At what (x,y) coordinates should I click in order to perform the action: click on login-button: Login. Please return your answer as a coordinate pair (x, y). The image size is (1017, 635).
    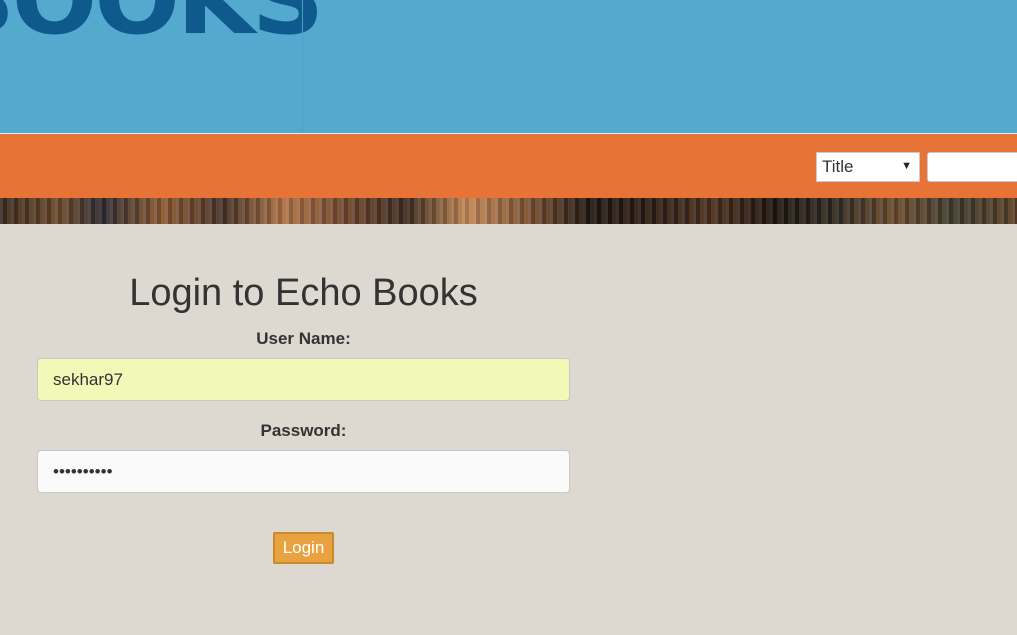
    Looking at the image, I should click on (303, 548).